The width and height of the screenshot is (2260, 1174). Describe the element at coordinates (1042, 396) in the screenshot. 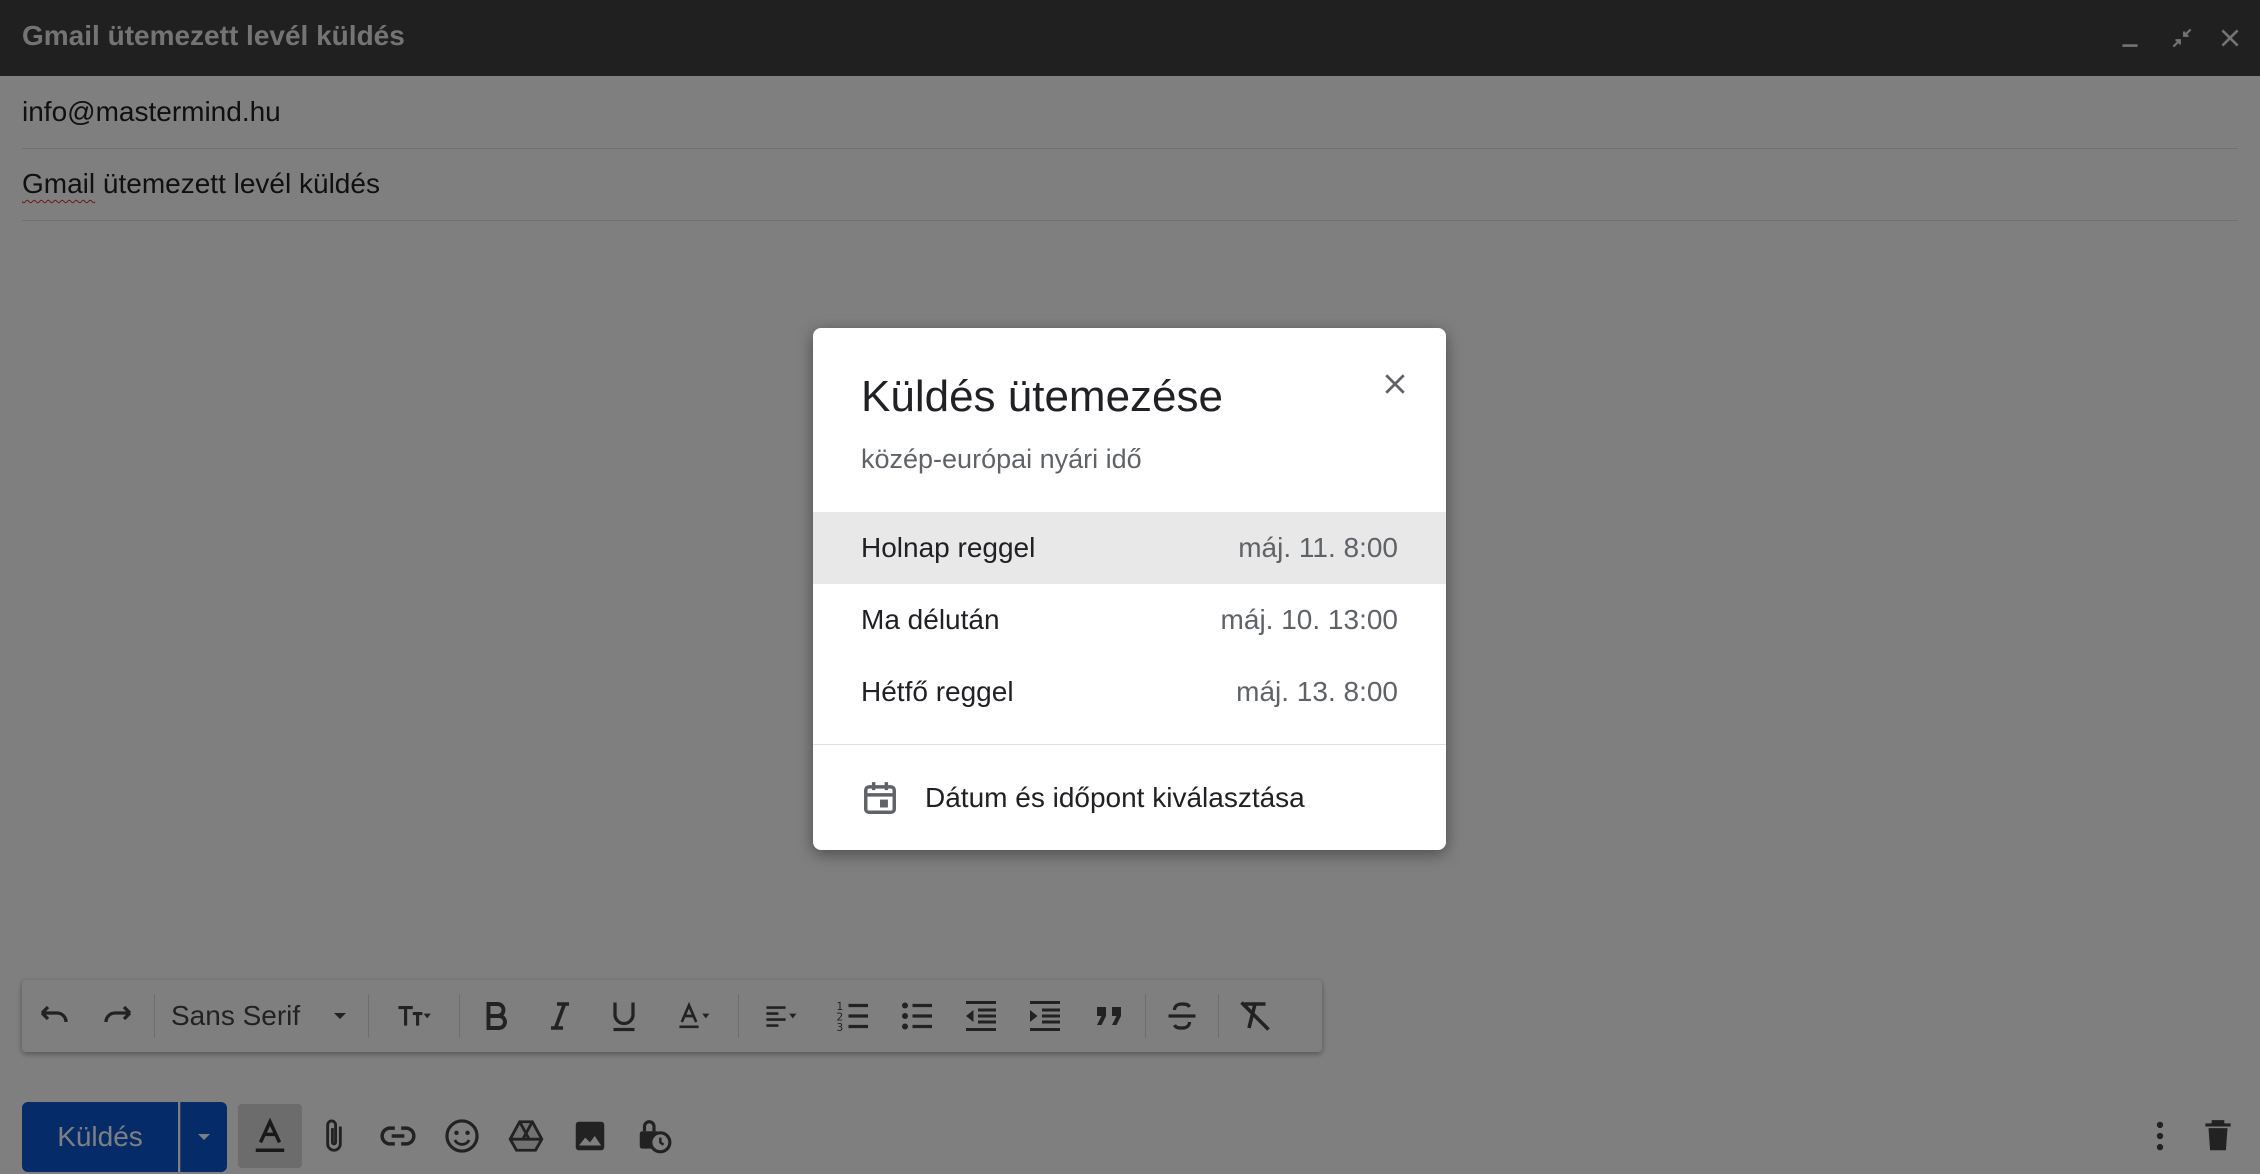

I see `dialog-title: Küldés ütemezése` at that location.